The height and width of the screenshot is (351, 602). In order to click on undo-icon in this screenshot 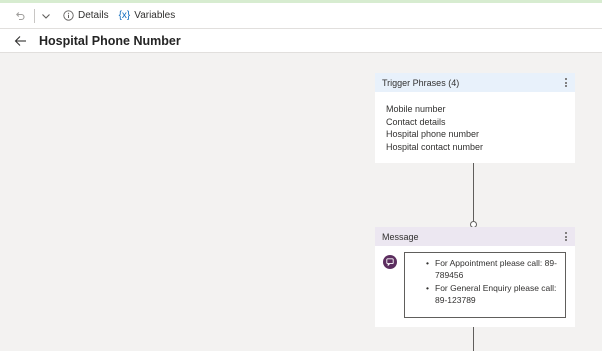, I will do `click(20, 15)`.